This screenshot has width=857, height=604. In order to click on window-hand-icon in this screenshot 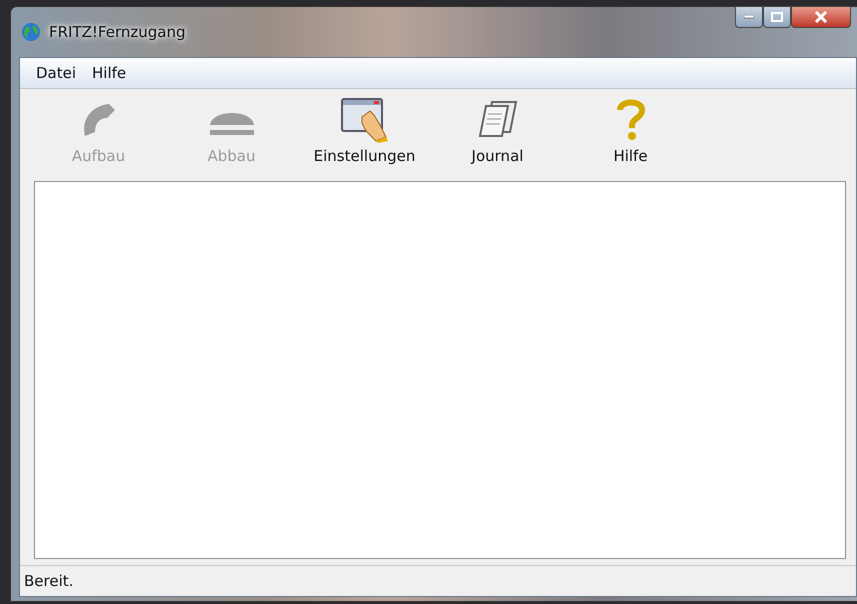, I will do `click(365, 120)`.